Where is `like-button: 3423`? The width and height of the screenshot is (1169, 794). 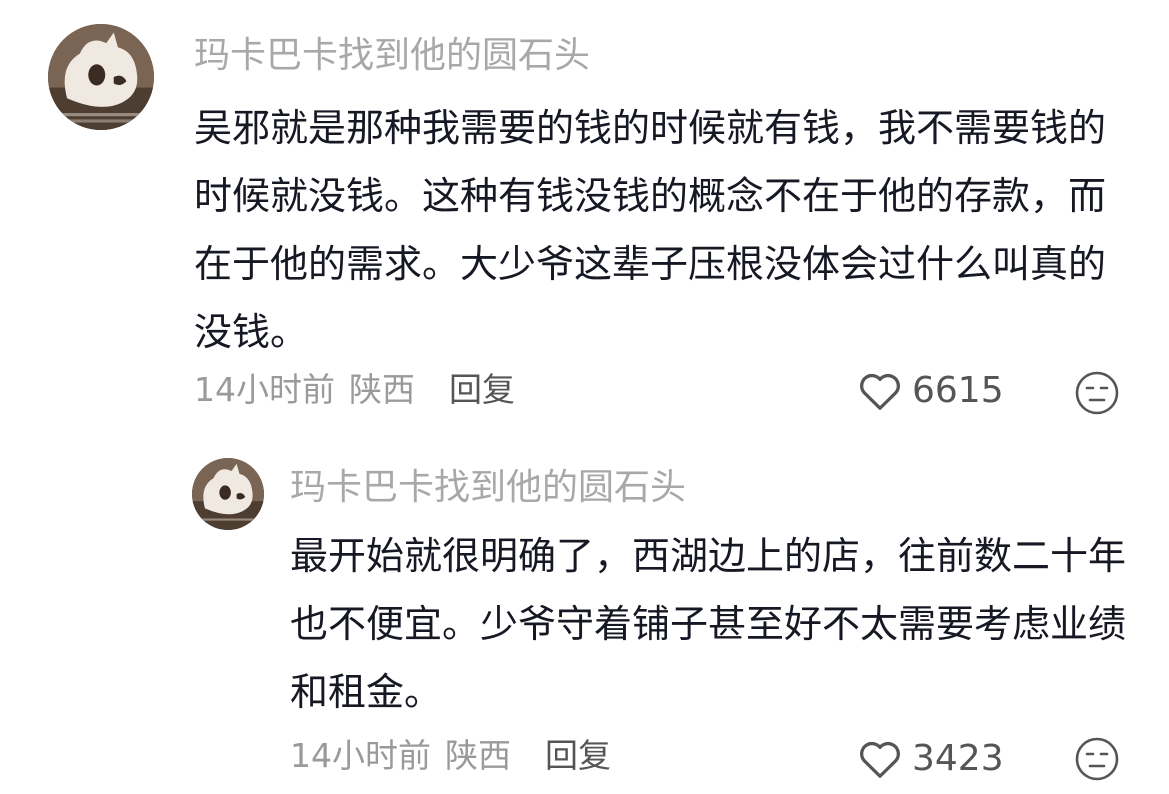 like-button: 3423 is located at coordinates (931, 758).